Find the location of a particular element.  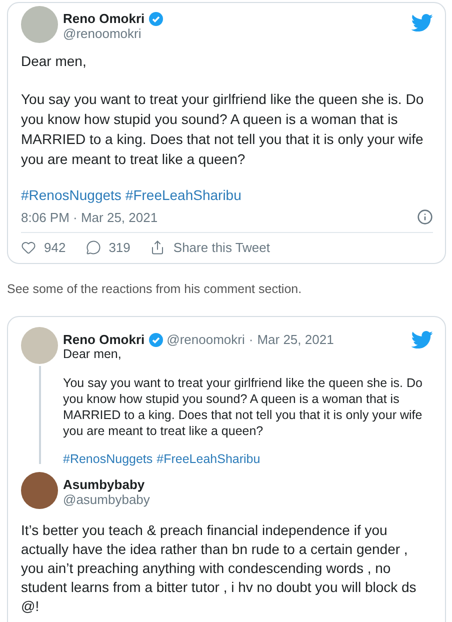

like-button: 942 is located at coordinates (43, 247).